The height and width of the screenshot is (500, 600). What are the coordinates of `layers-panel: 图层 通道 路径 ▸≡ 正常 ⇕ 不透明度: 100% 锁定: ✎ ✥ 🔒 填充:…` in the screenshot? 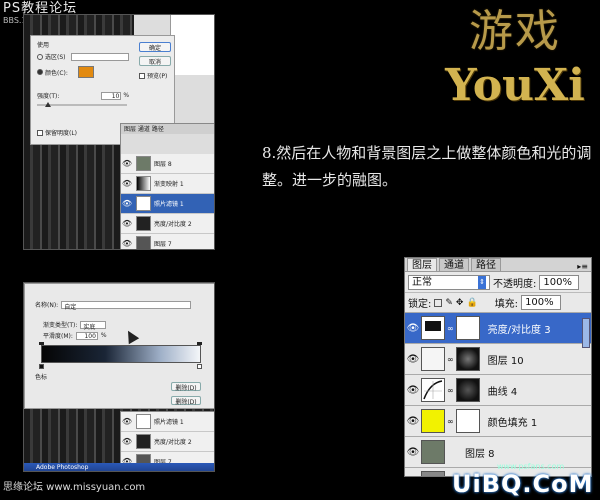 It's located at (498, 367).